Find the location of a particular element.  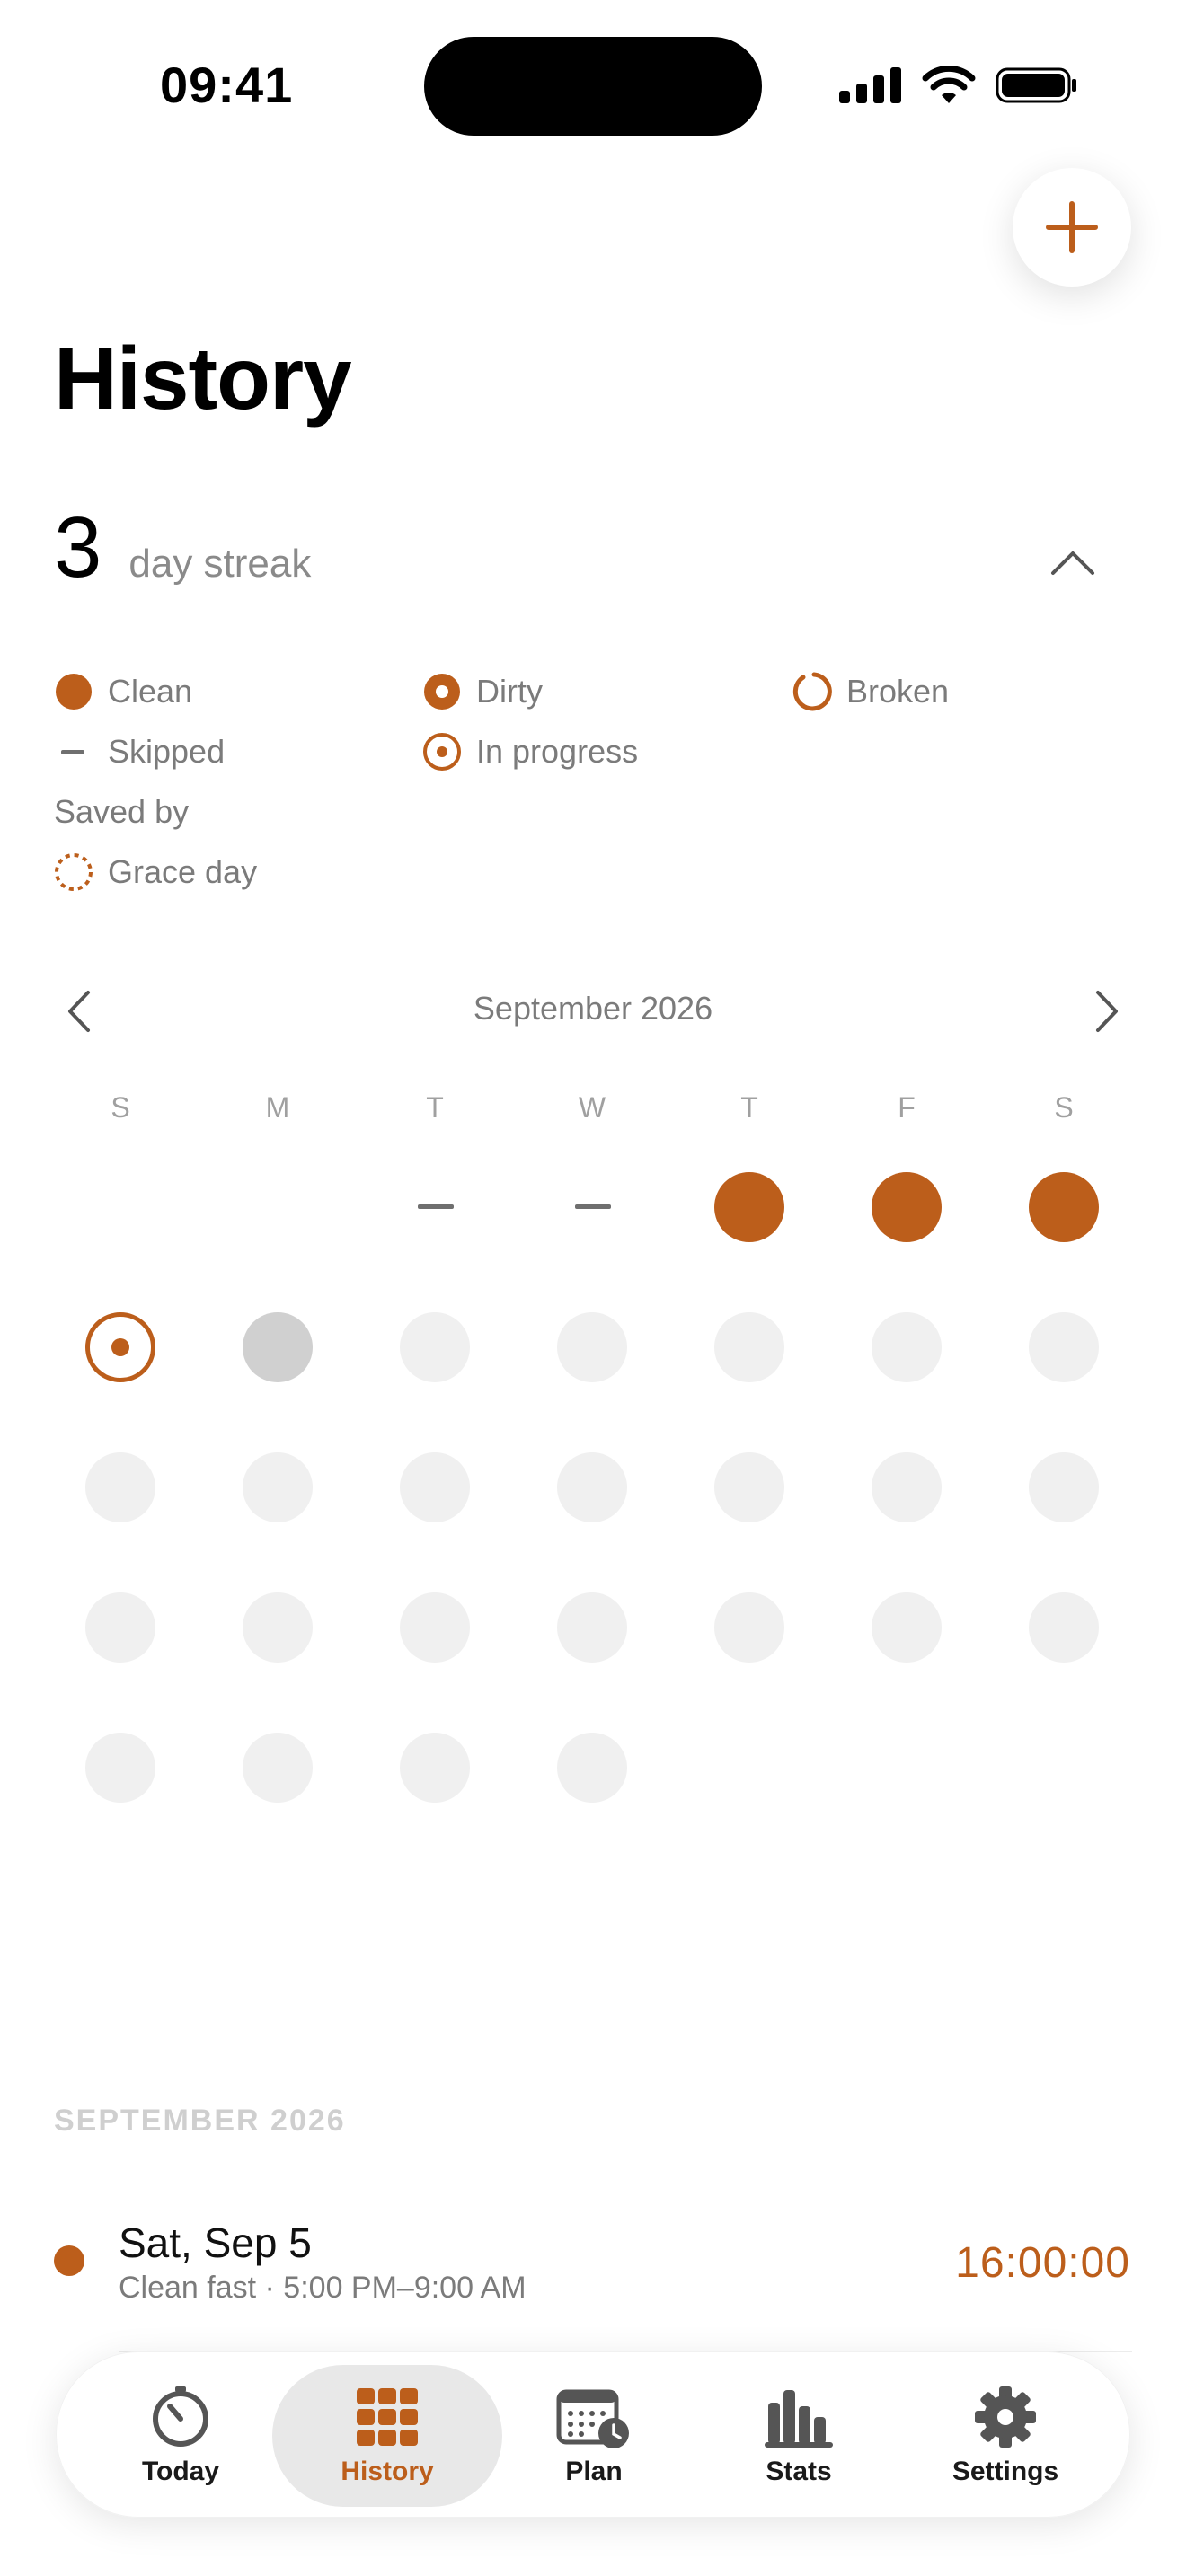

battery-icon is located at coordinates (1036, 85).